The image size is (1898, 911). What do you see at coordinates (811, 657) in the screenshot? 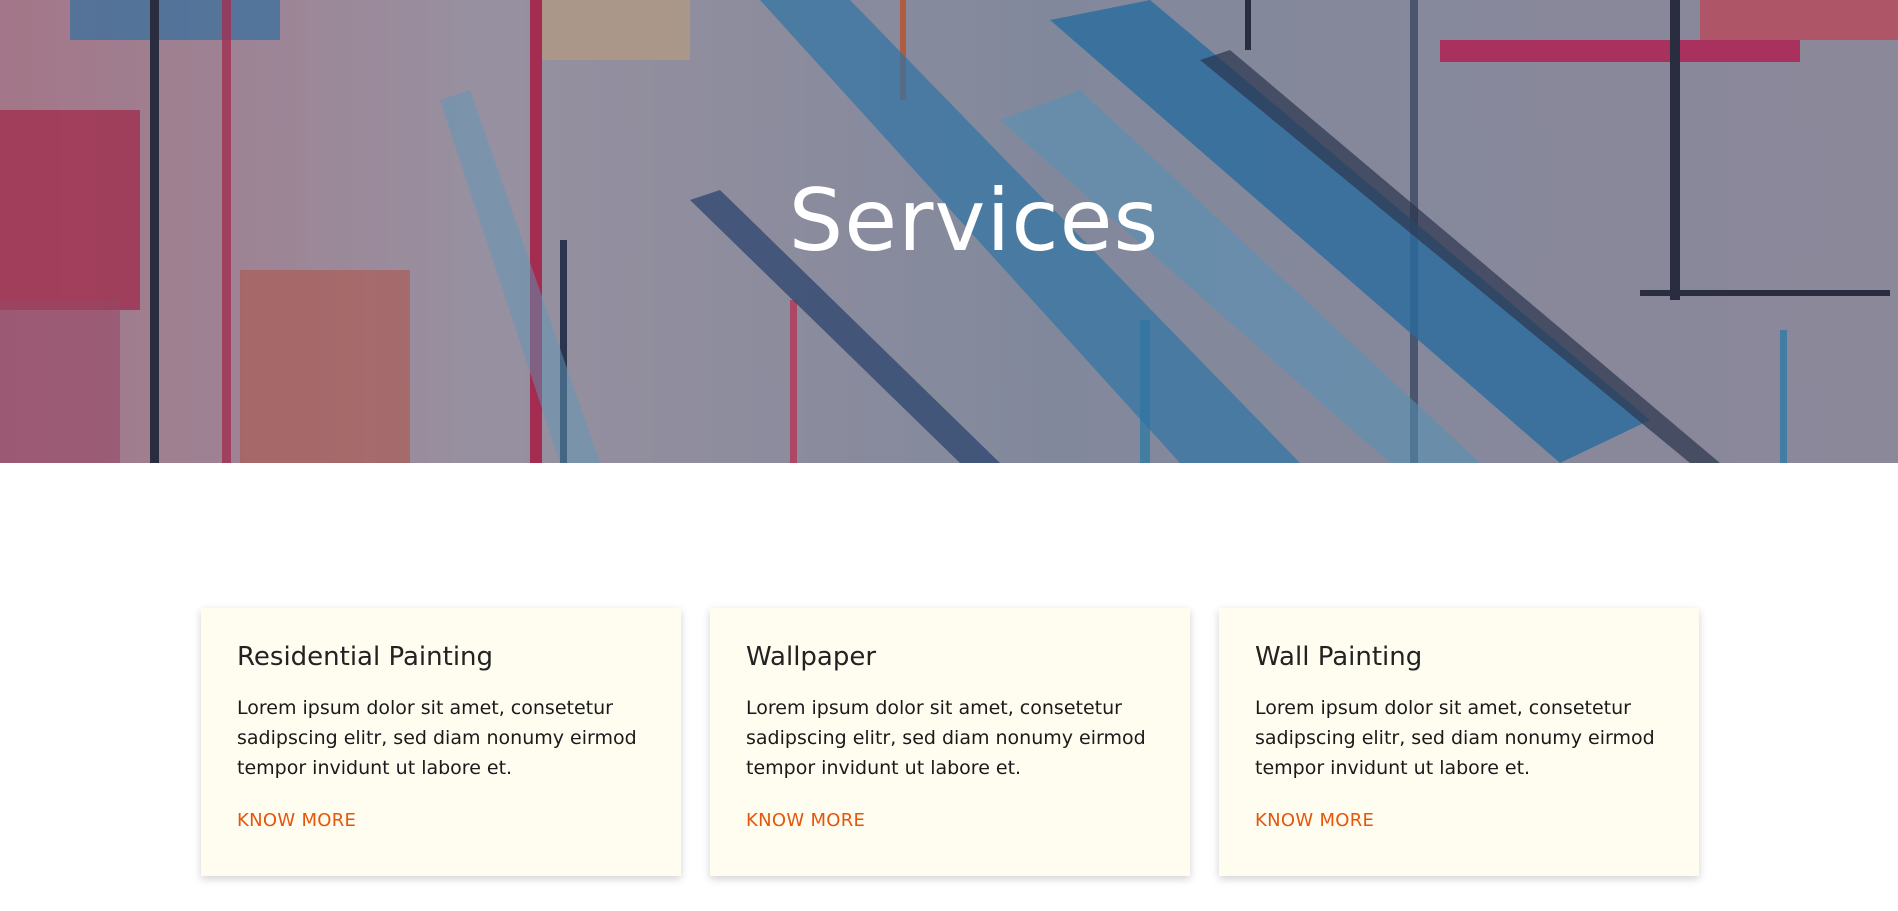
I see `service-card-title: Wallpaper` at bounding box center [811, 657].